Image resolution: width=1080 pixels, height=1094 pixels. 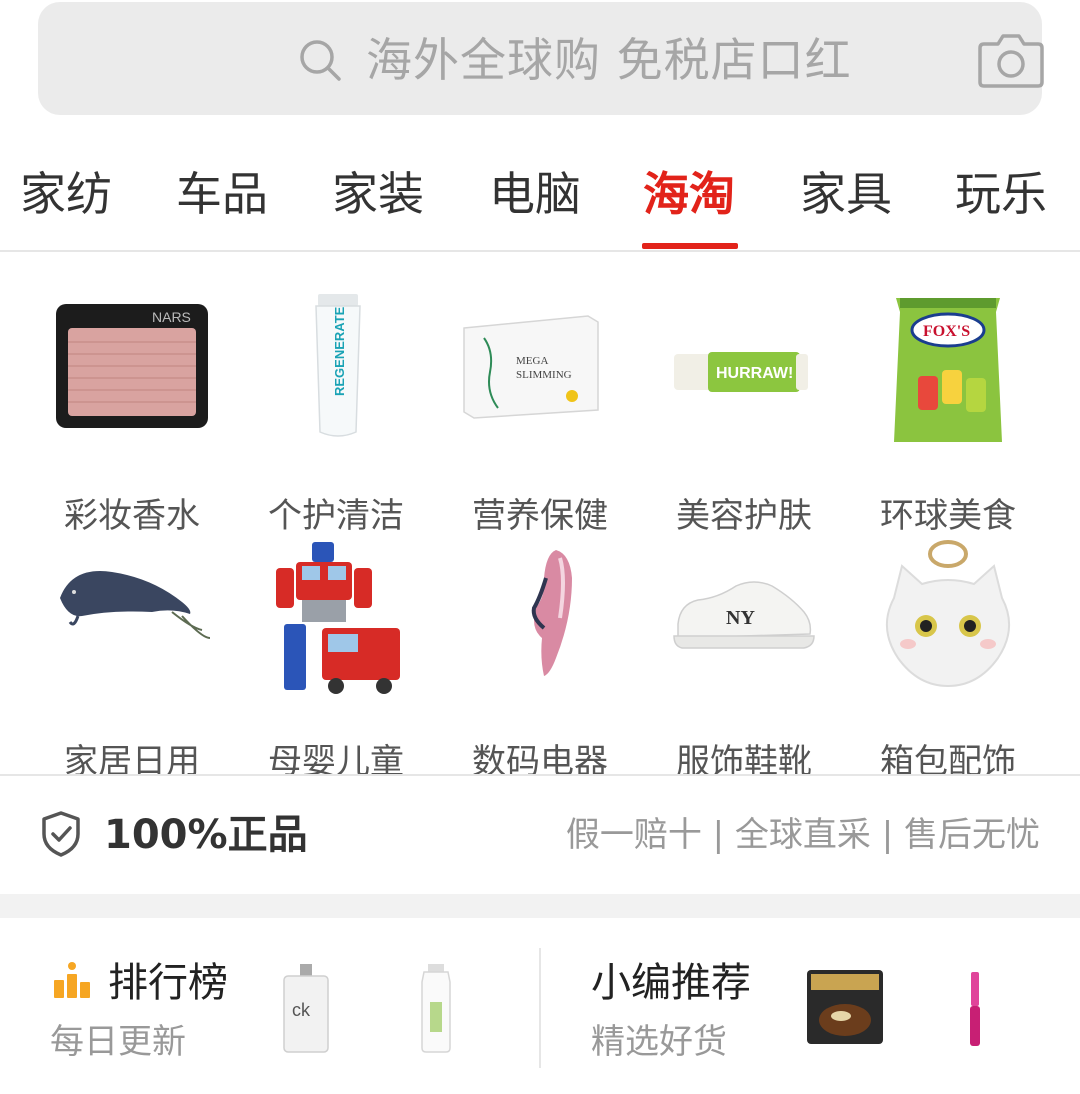 What do you see at coordinates (535, 194) in the screenshot?
I see `tab-diannao: 电脑` at bounding box center [535, 194].